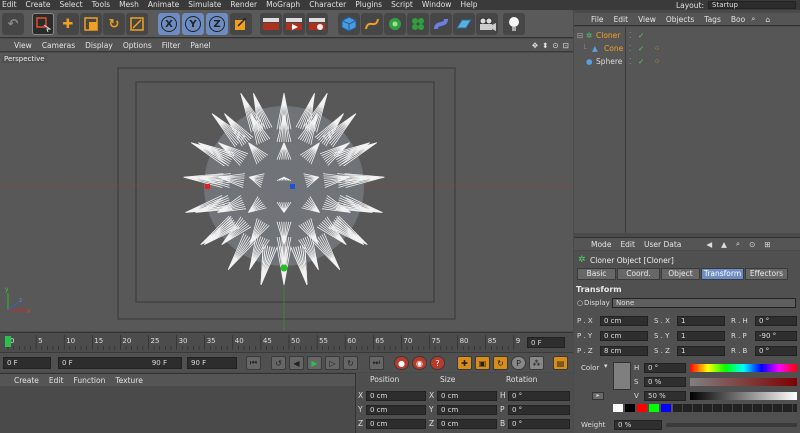 The image size is (800, 433). Describe the element at coordinates (724, 244) in the screenshot. I see `up-arrow-icon: ▲` at that location.